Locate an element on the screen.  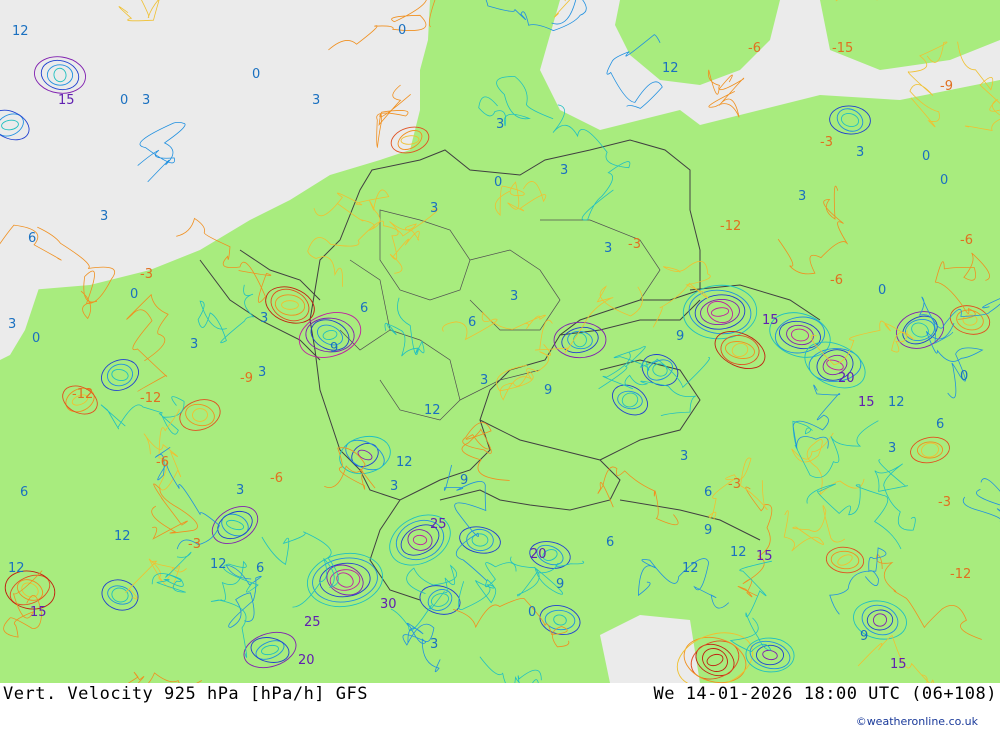
south-grey-region is located at coordinates (650, 649).